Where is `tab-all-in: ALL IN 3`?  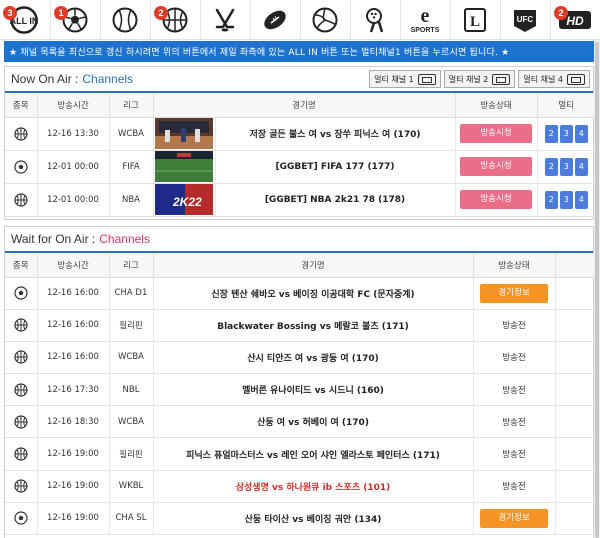
tab-all-in: ALL IN 3 is located at coordinates (24, 20).